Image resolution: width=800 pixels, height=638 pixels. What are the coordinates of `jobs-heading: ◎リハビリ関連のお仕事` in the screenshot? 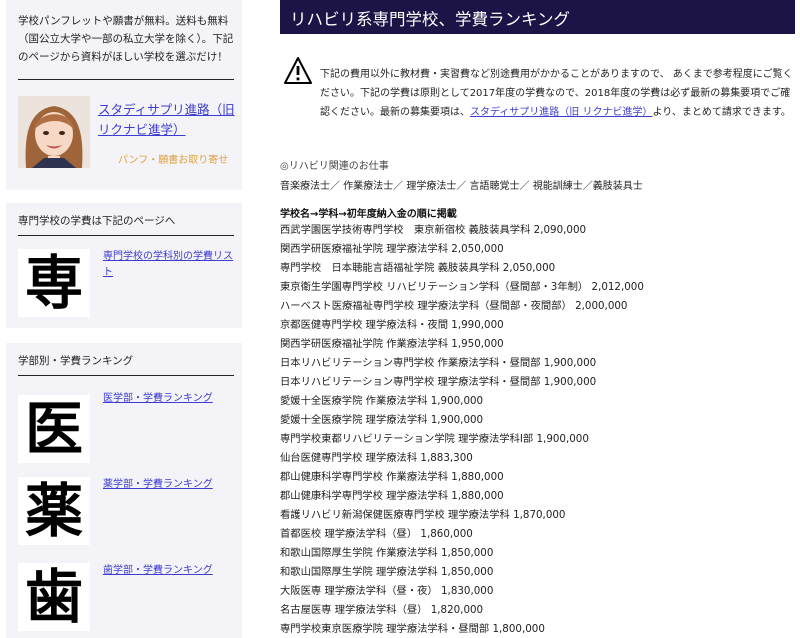 It's located at (334, 166).